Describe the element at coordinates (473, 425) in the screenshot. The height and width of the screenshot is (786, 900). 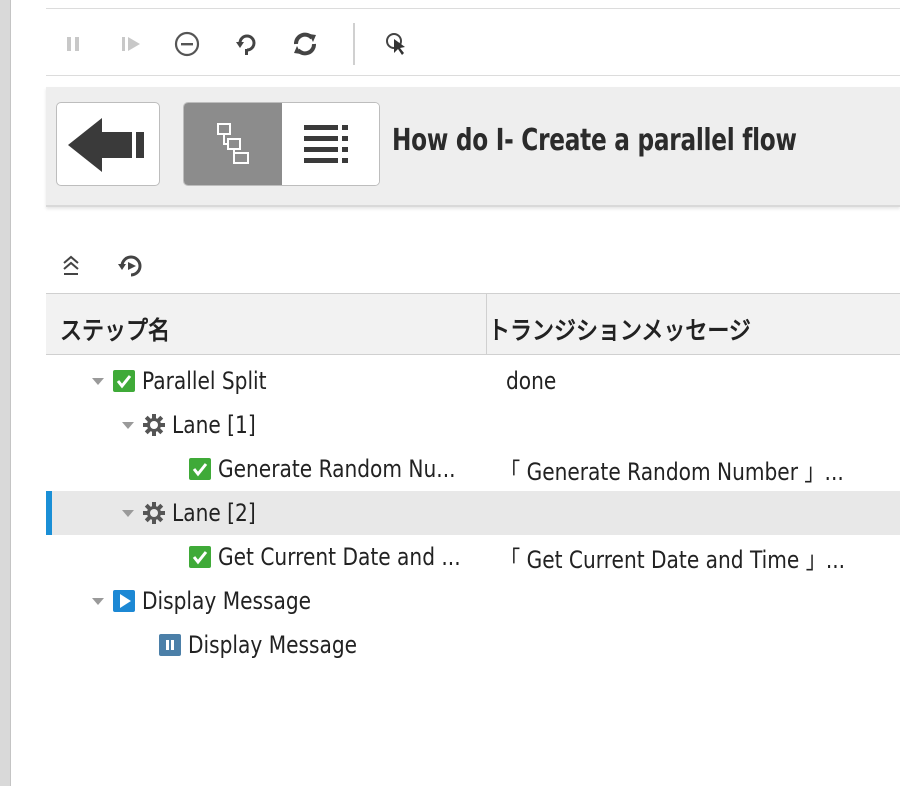
I see `table-row: Lane [1]` at that location.